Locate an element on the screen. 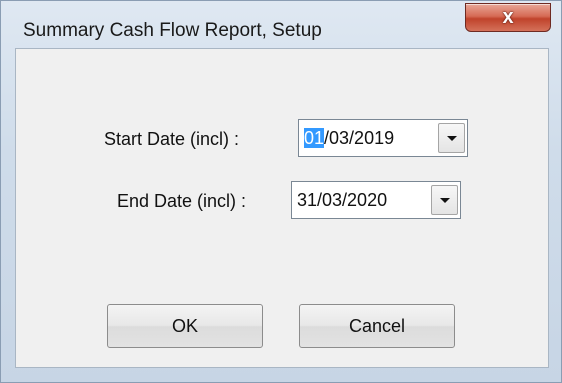 This screenshot has height=383, width=562. start-date-month-year: /03/2019 is located at coordinates (359, 138).